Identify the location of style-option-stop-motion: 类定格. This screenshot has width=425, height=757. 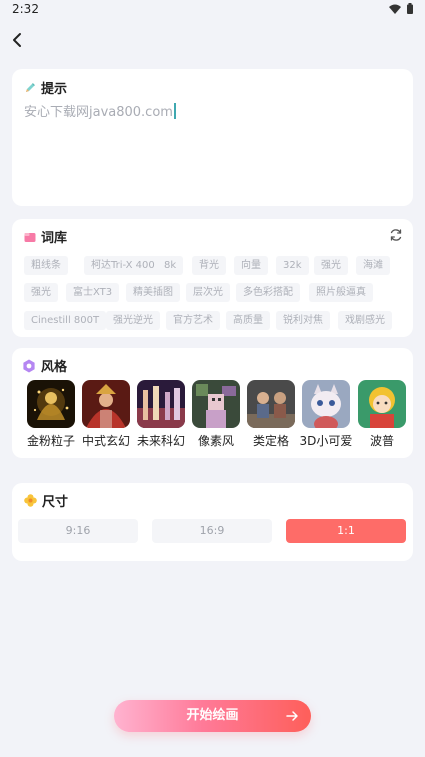
(271, 414).